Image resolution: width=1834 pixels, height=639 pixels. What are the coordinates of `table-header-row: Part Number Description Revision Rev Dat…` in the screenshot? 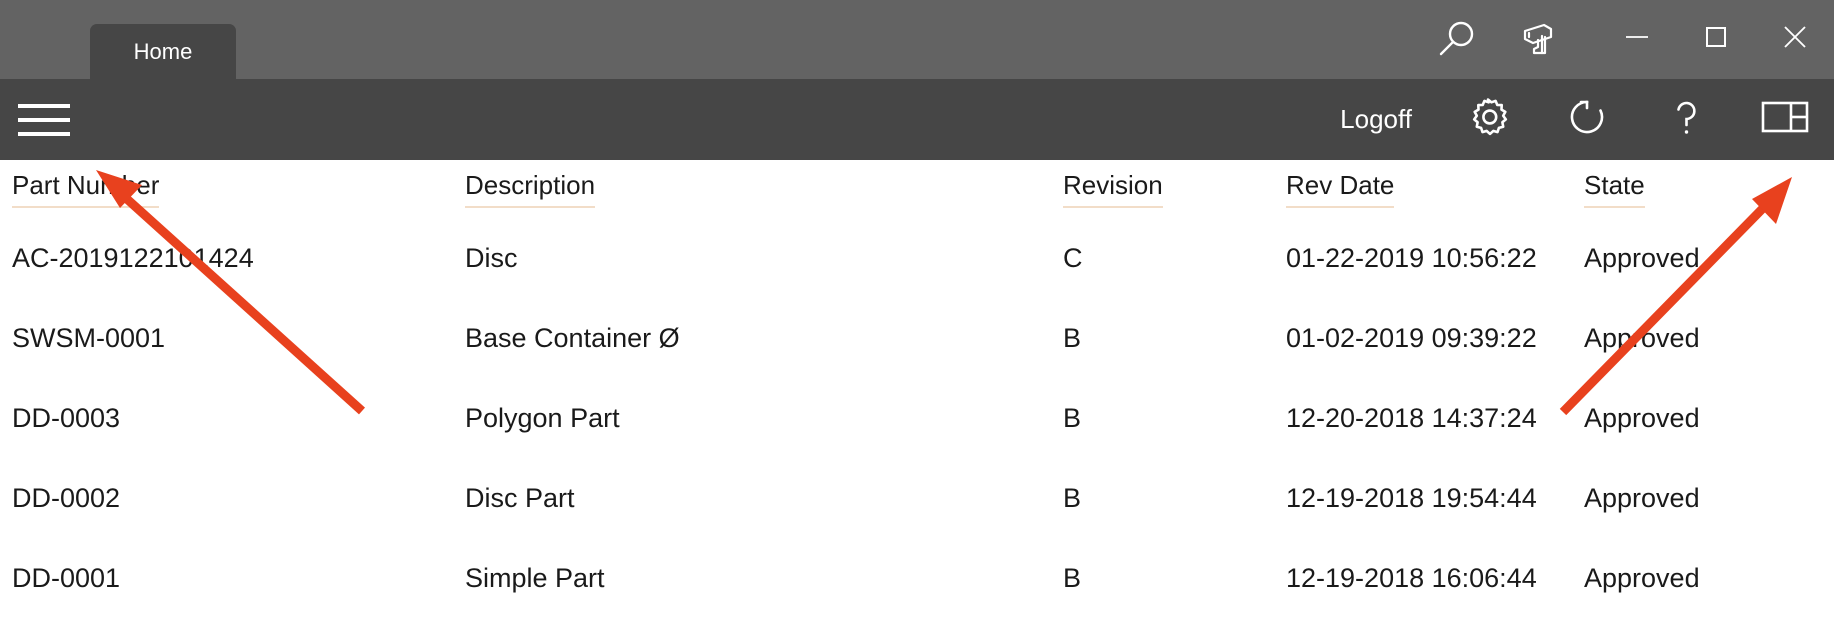 It's located at (917, 189).